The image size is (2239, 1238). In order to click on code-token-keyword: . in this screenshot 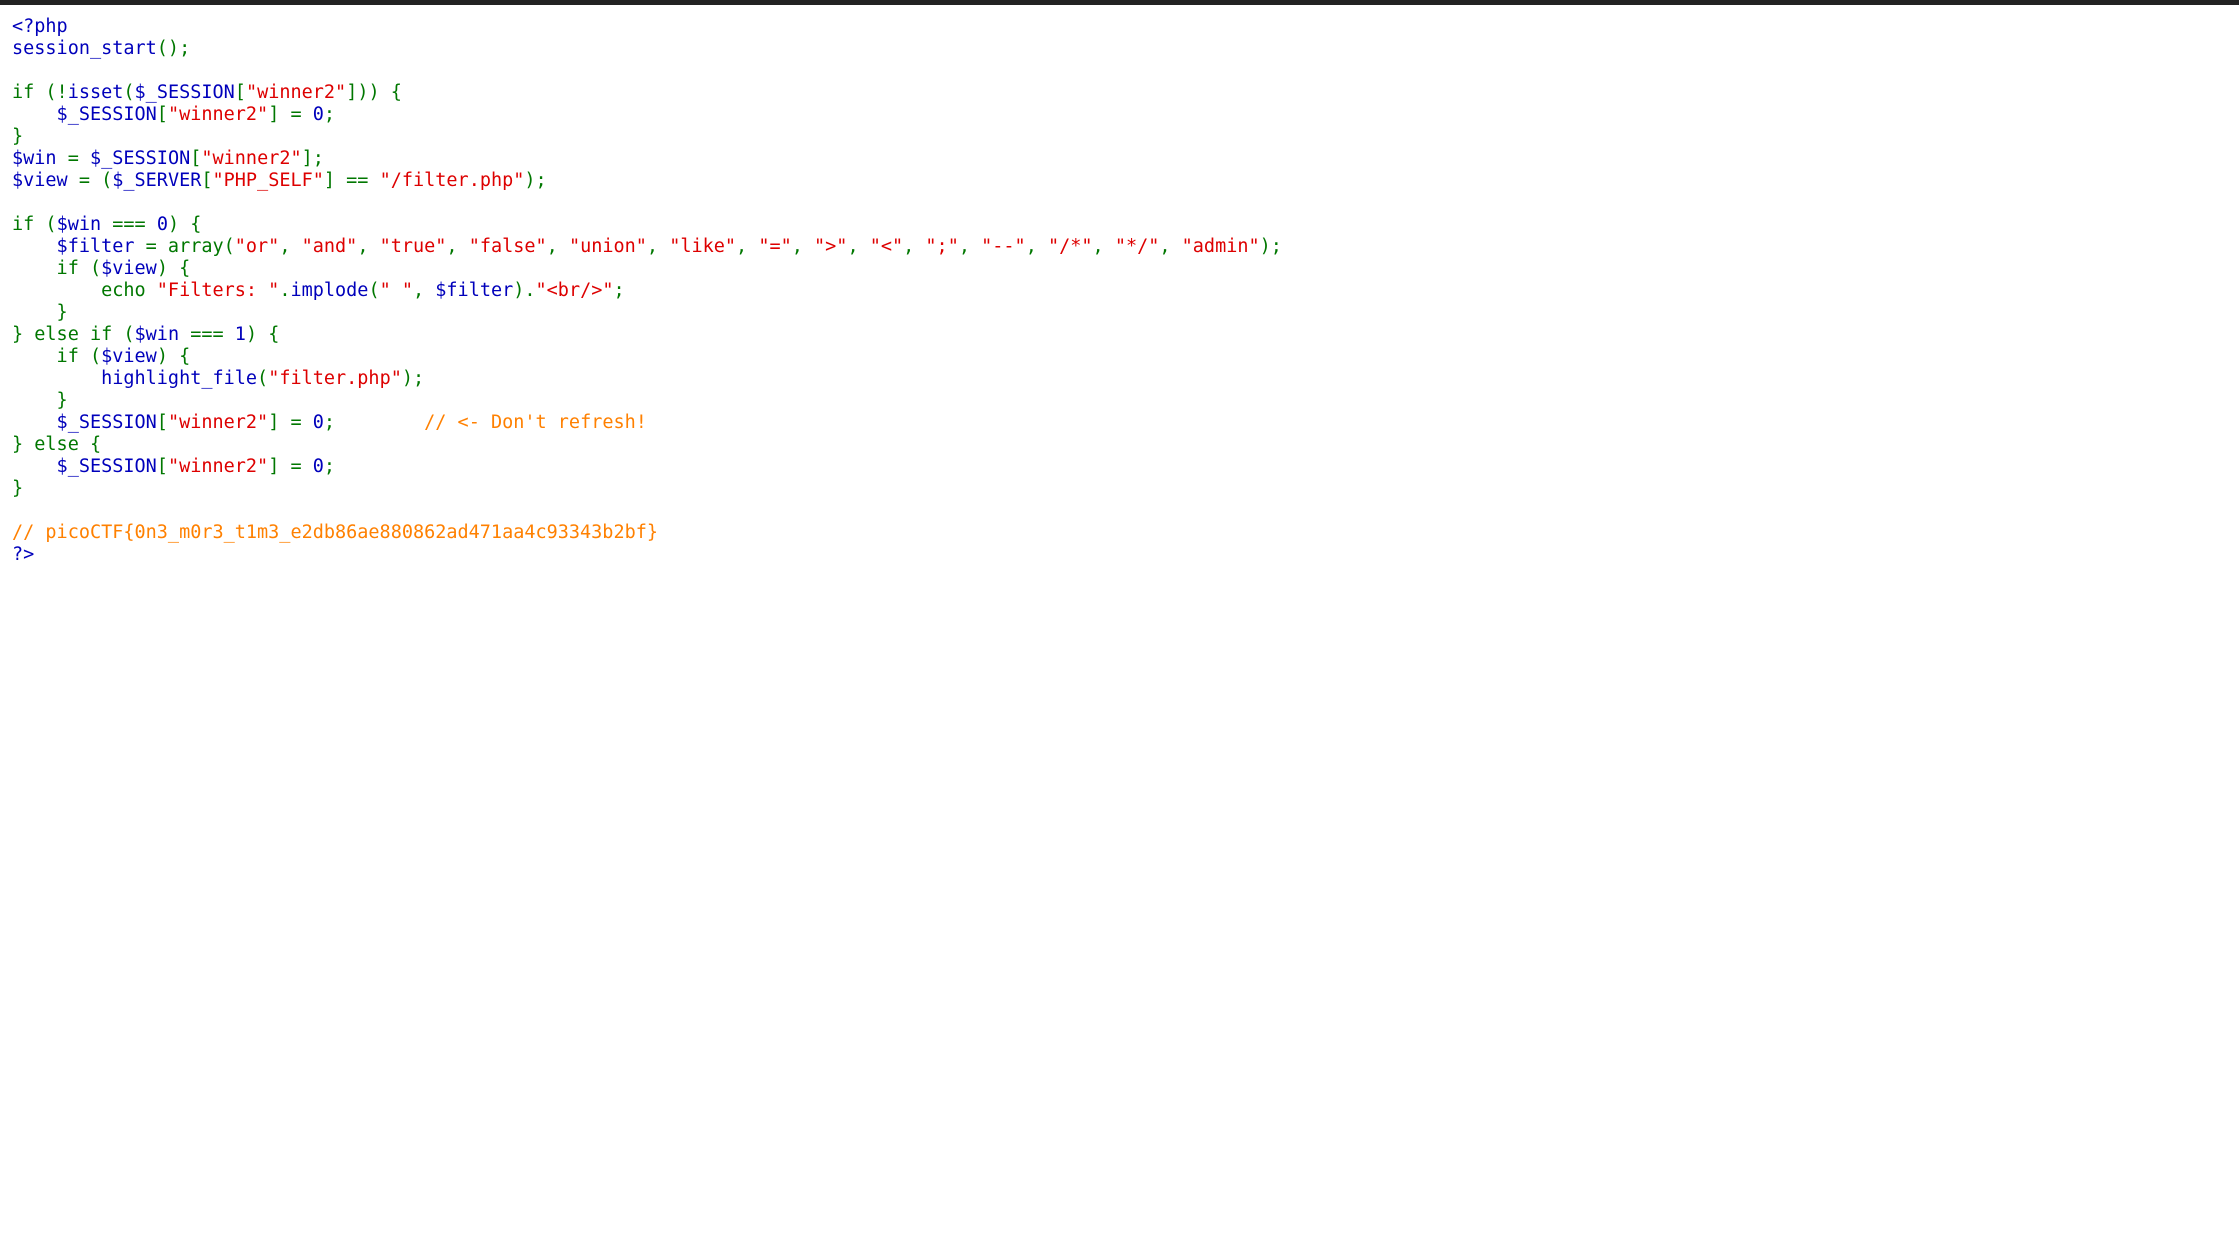, I will do `click(285, 290)`.